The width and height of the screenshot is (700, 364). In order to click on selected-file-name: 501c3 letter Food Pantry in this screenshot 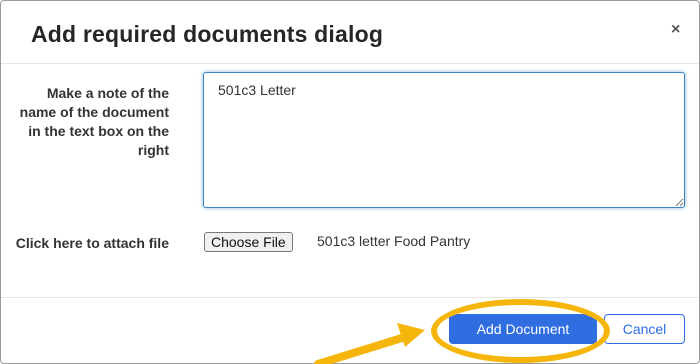, I will do `click(394, 241)`.